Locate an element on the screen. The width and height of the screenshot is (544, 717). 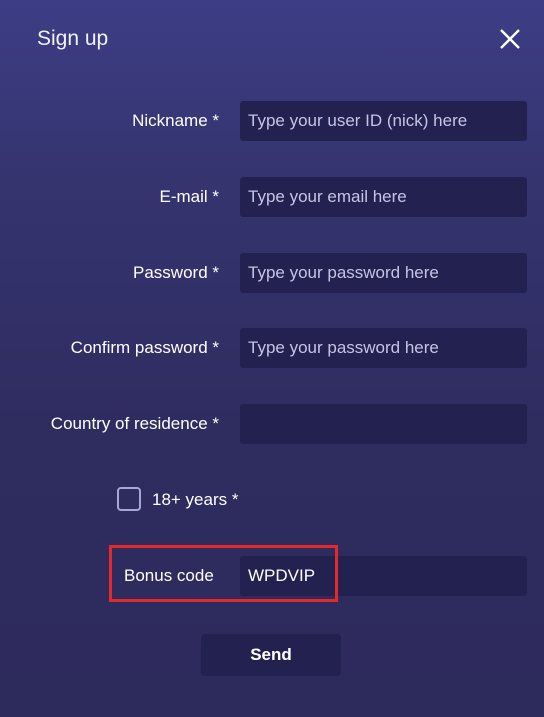
bonus-code-input is located at coordinates (383, 576).